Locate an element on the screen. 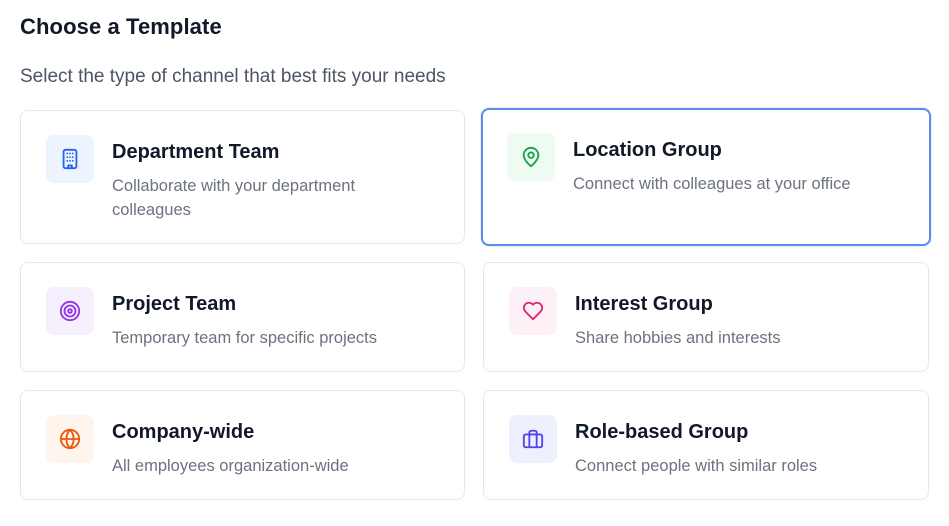  template-card-title: Company-wide is located at coordinates (183, 432).